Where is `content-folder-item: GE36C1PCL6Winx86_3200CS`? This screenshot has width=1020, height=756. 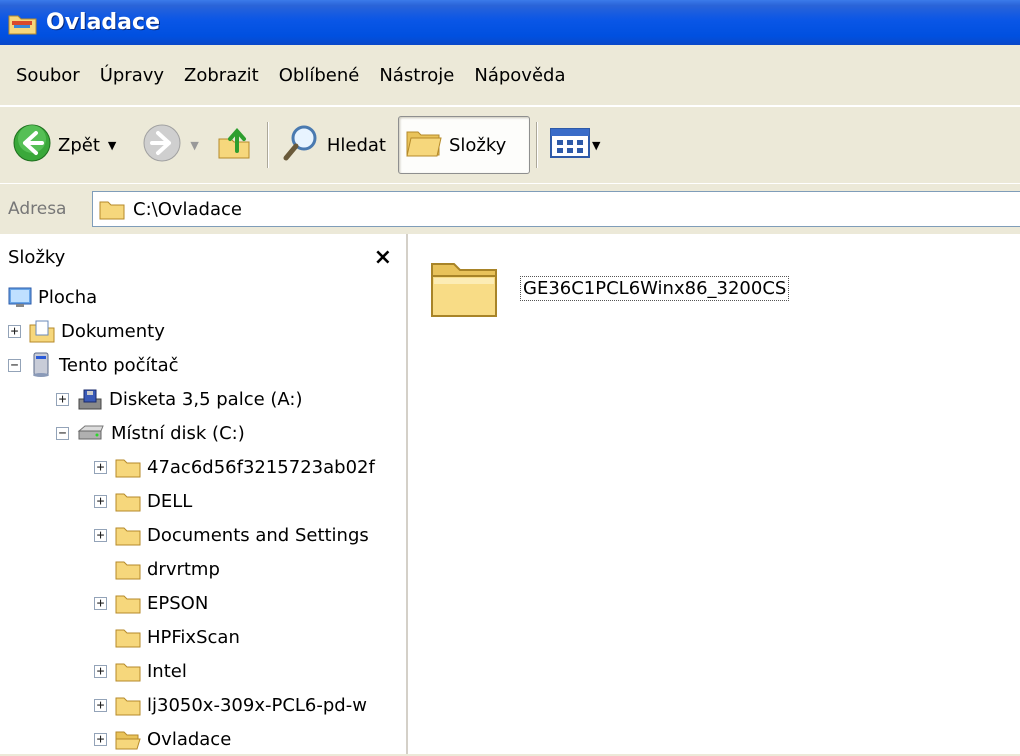 content-folder-item: GE36C1PCL6Winx86_3200CS is located at coordinates (609, 288).